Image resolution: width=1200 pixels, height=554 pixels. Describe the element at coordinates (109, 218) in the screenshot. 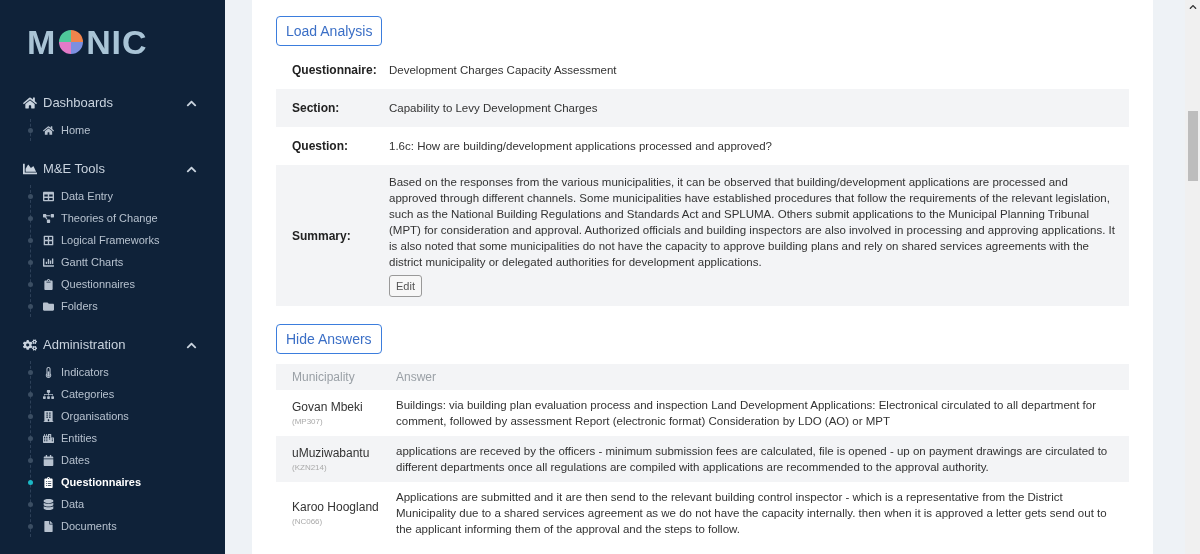

I see `sidebar-item: Theories of Change` at that location.